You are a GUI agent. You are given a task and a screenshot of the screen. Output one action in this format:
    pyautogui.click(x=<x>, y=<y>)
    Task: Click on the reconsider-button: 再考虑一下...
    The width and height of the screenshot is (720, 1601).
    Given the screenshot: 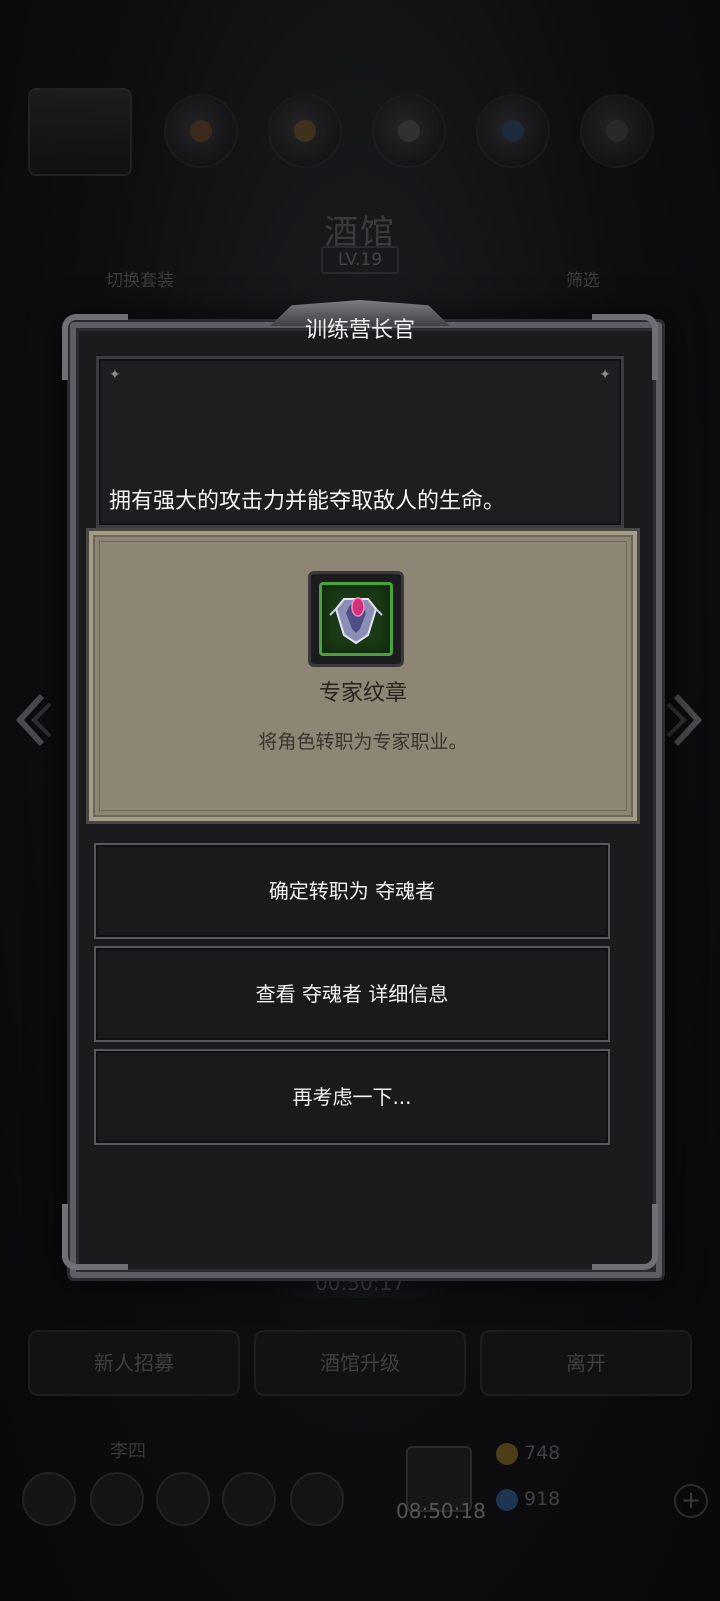 What is the action you would take?
    pyautogui.click(x=352, y=1097)
    